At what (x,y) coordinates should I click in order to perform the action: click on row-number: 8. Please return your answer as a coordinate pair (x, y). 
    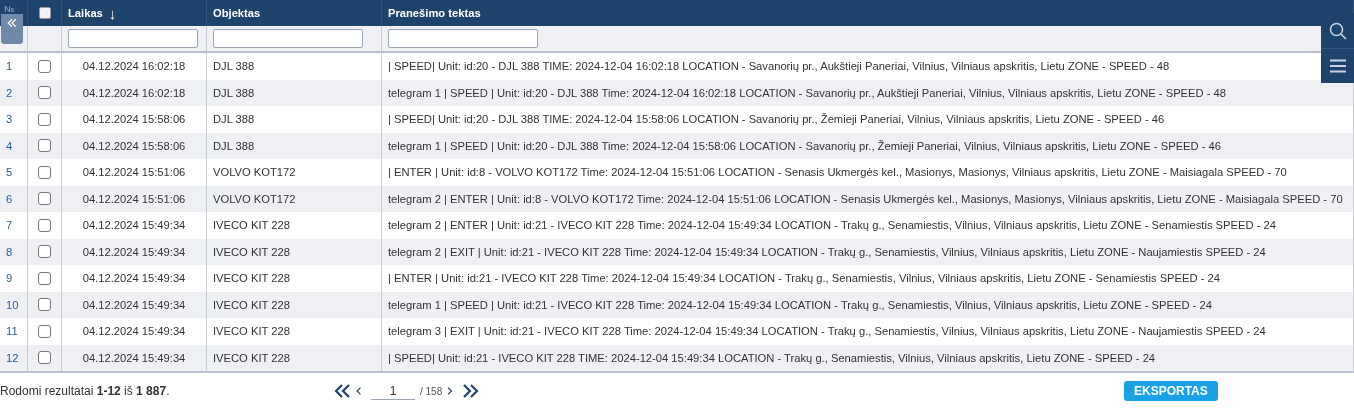
    Looking at the image, I should click on (14, 251).